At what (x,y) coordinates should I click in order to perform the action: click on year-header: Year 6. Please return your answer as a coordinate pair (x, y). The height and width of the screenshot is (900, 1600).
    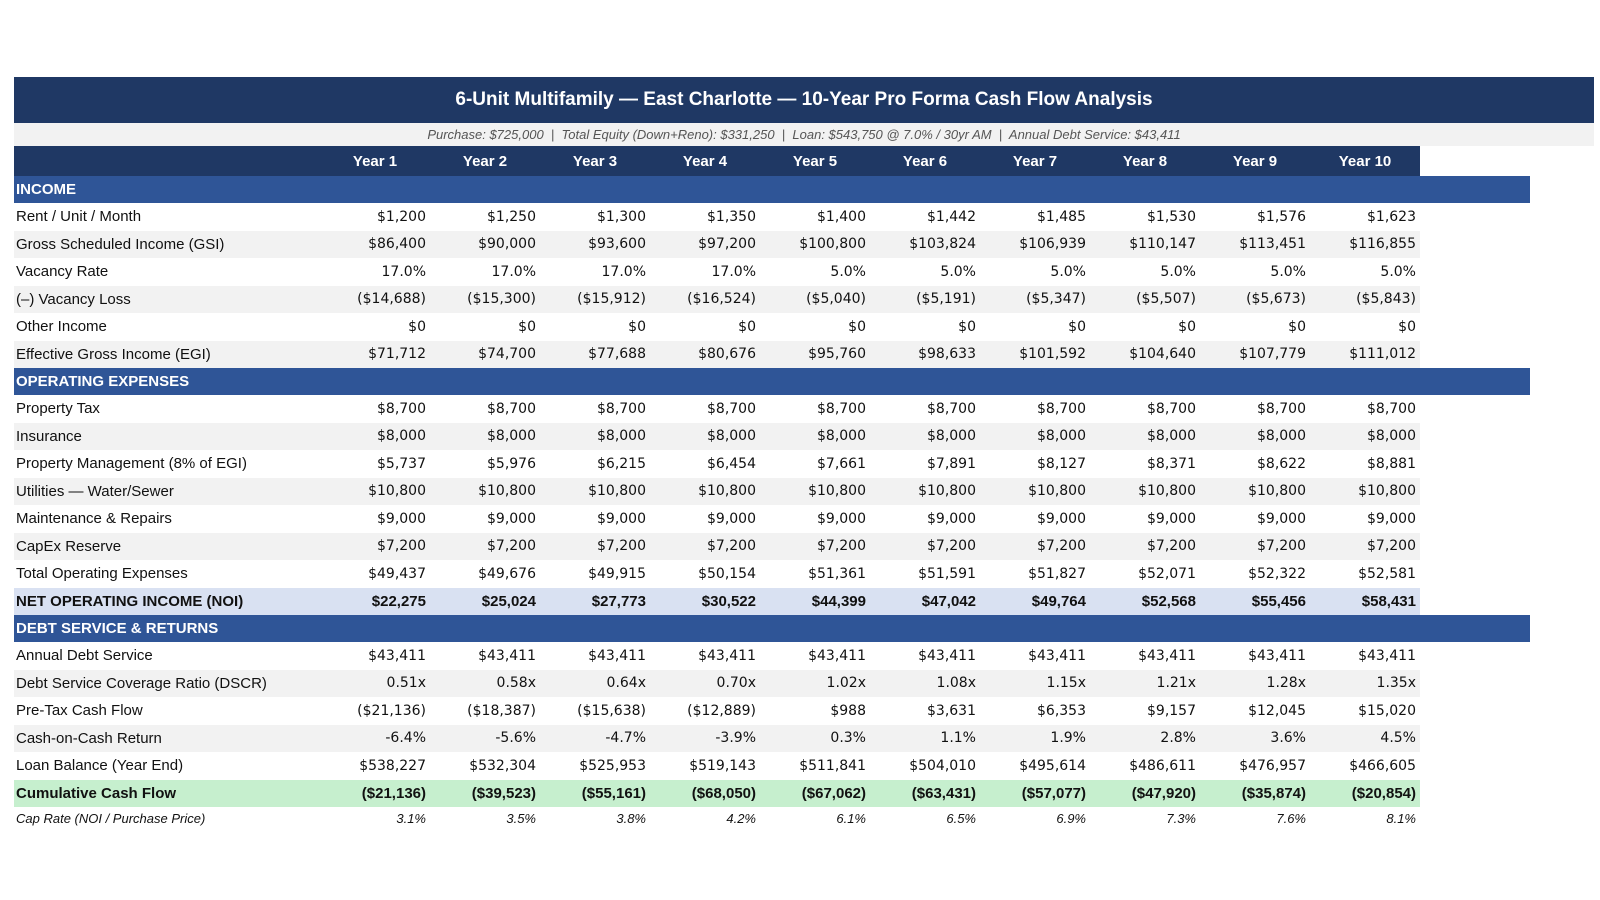
    Looking at the image, I should click on (925, 161).